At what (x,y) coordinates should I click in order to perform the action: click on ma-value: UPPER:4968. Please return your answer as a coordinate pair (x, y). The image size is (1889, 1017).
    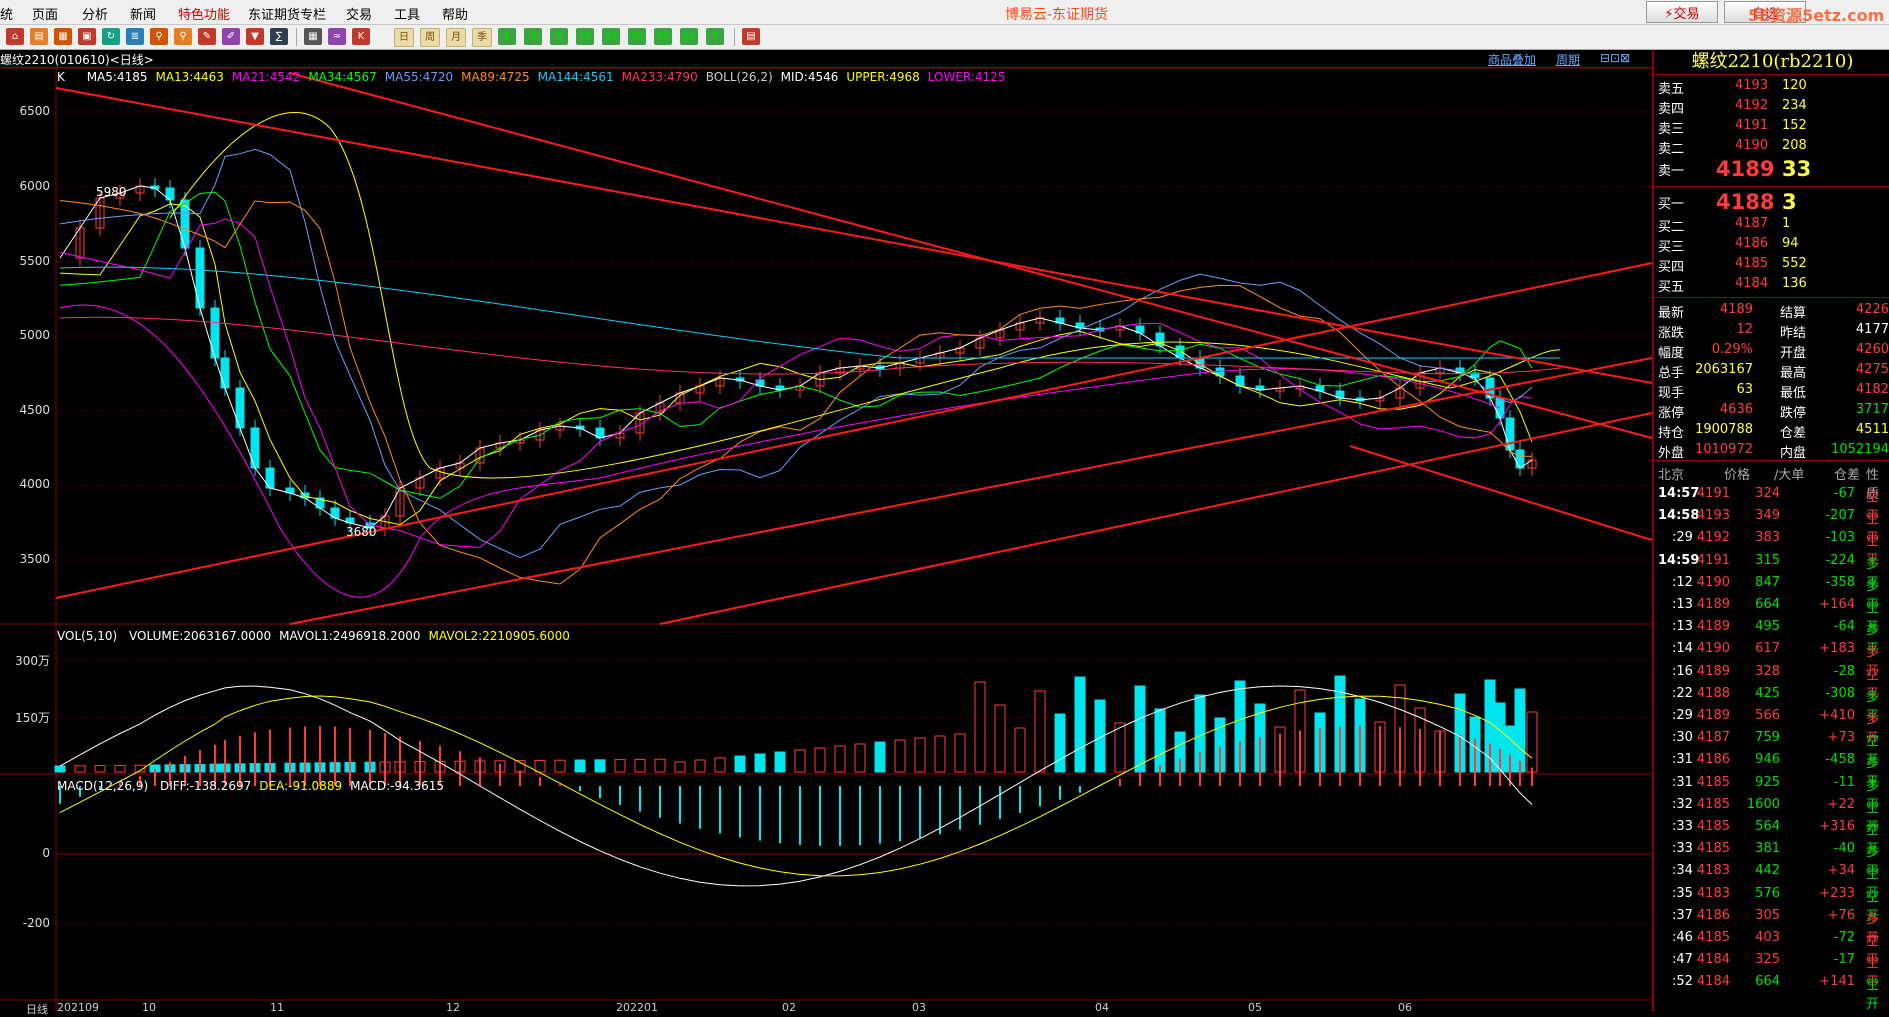
    Looking at the image, I should click on (883, 77).